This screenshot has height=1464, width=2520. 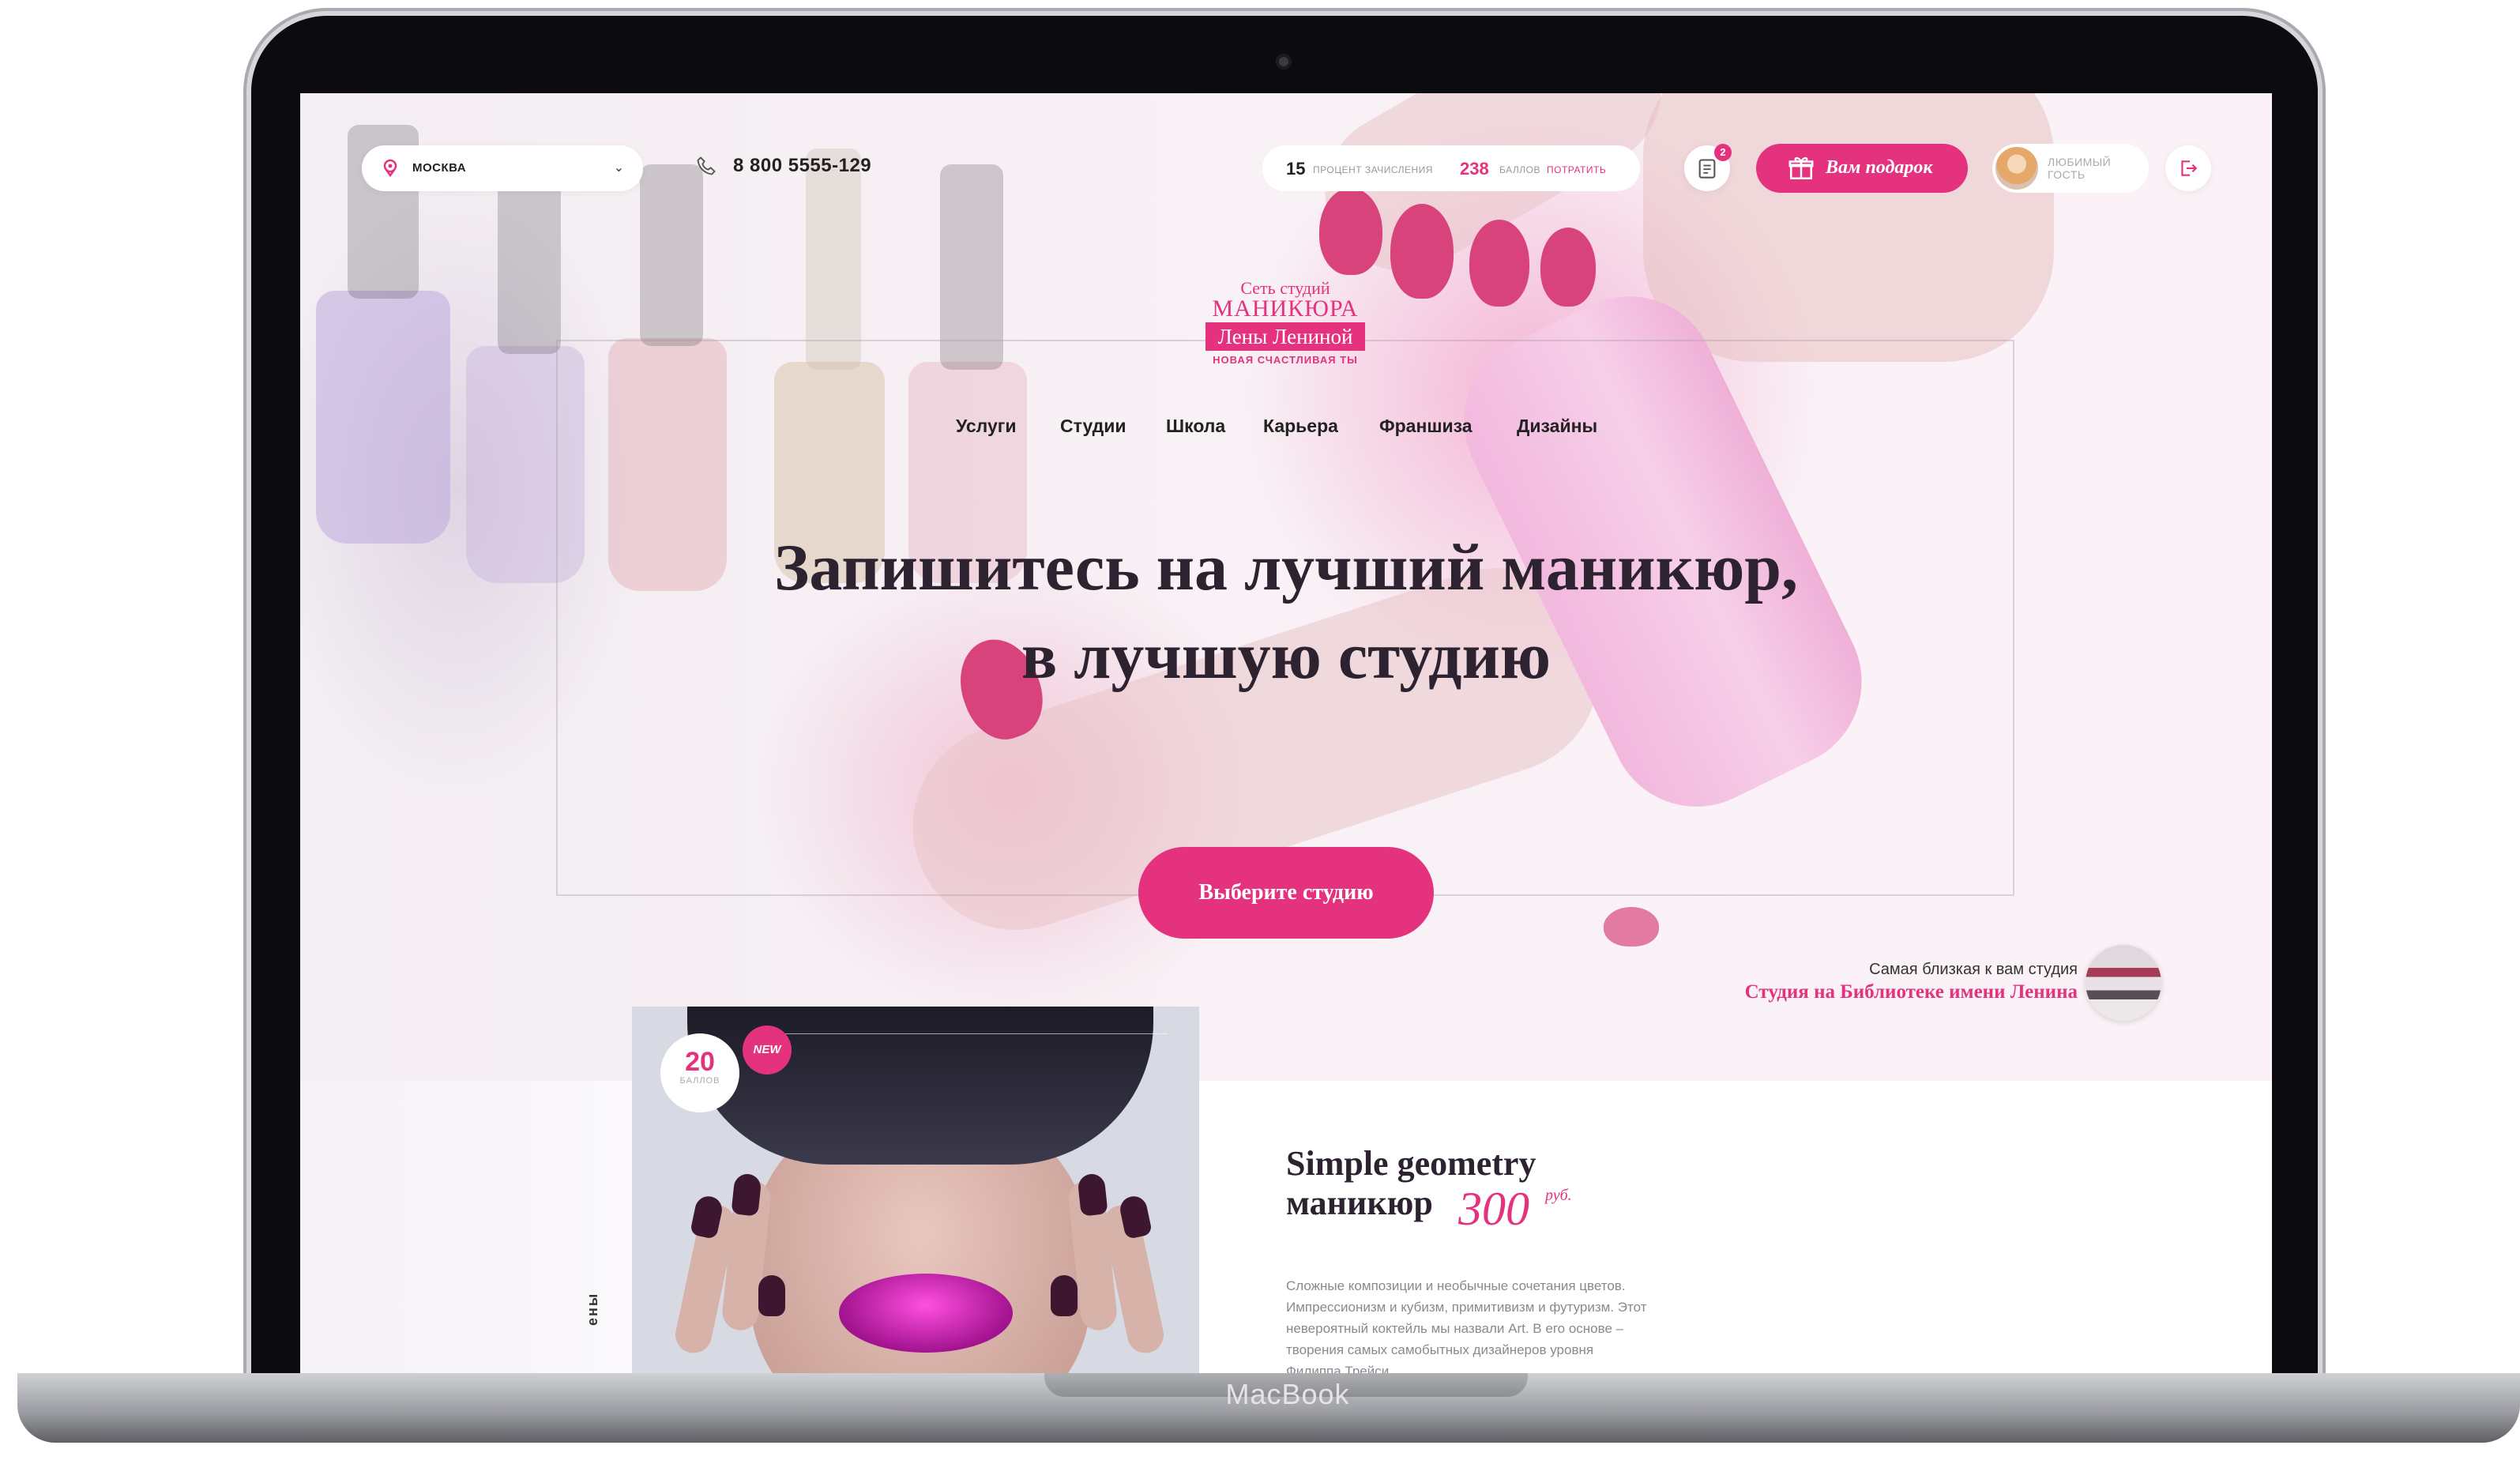 I want to click on nav-item-designs: Дизайны, so click(x=1557, y=427).